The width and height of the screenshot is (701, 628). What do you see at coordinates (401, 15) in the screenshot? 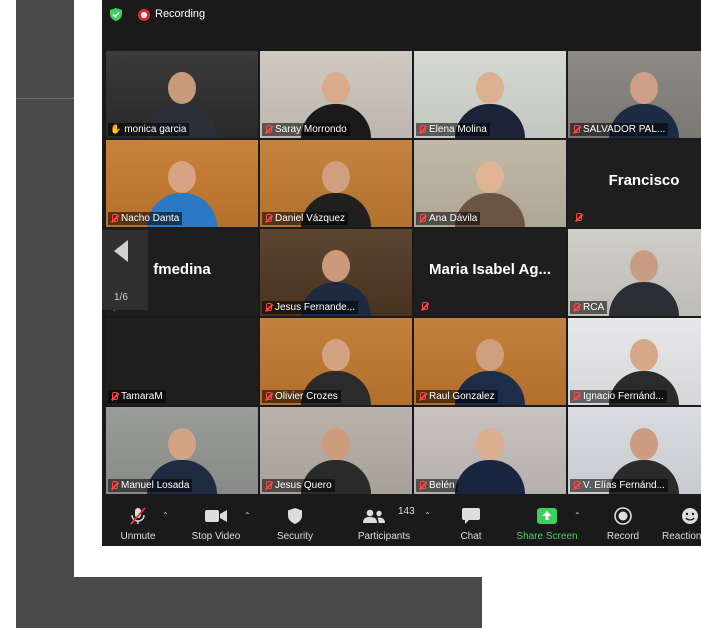
I see `meeting-top-bar: Recording` at bounding box center [401, 15].